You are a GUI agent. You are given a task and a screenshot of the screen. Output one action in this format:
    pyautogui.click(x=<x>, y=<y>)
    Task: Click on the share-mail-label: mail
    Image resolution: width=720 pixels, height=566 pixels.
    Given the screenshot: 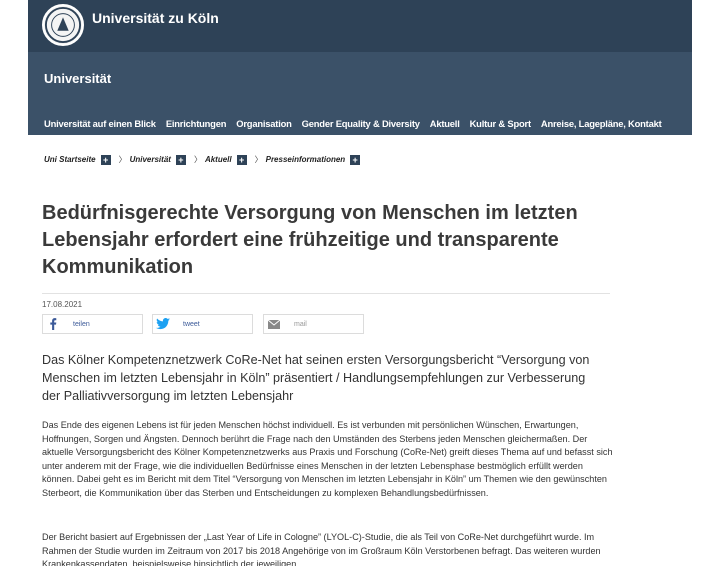 What is the action you would take?
    pyautogui.click(x=300, y=324)
    